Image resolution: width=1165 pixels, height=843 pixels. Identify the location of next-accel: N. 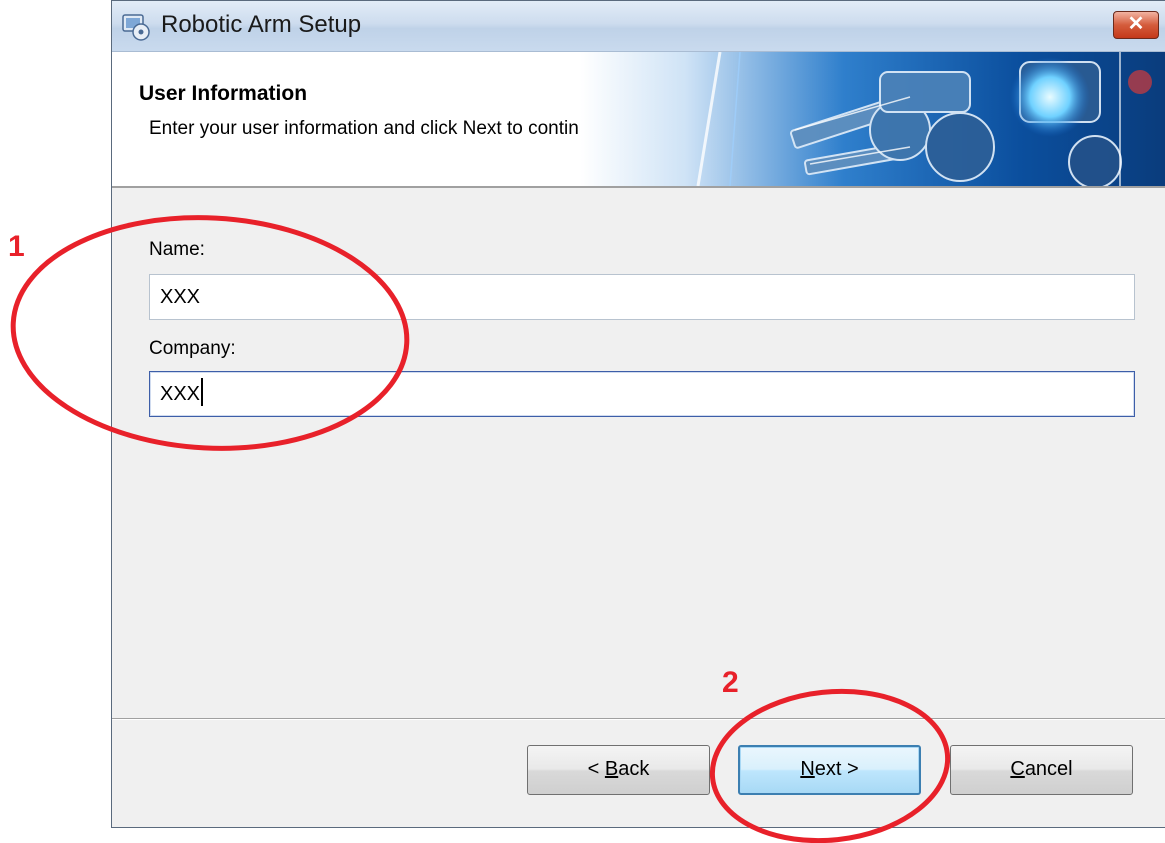
(807, 769).